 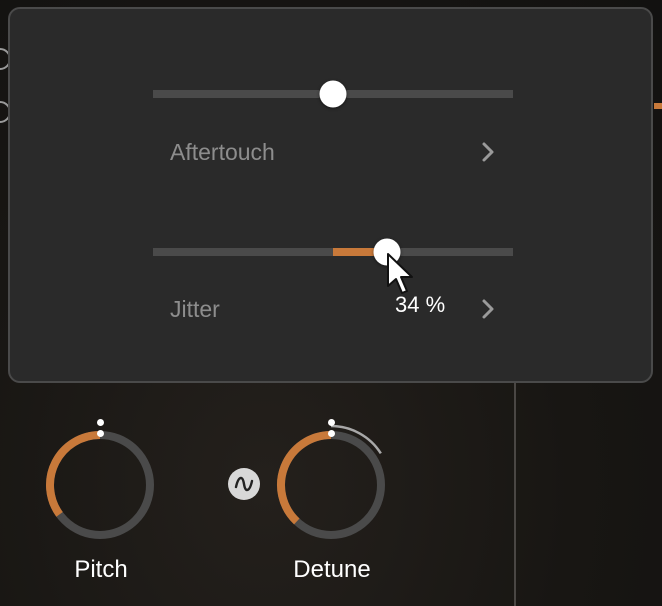 I want to click on waveform-icon, so click(x=244, y=484).